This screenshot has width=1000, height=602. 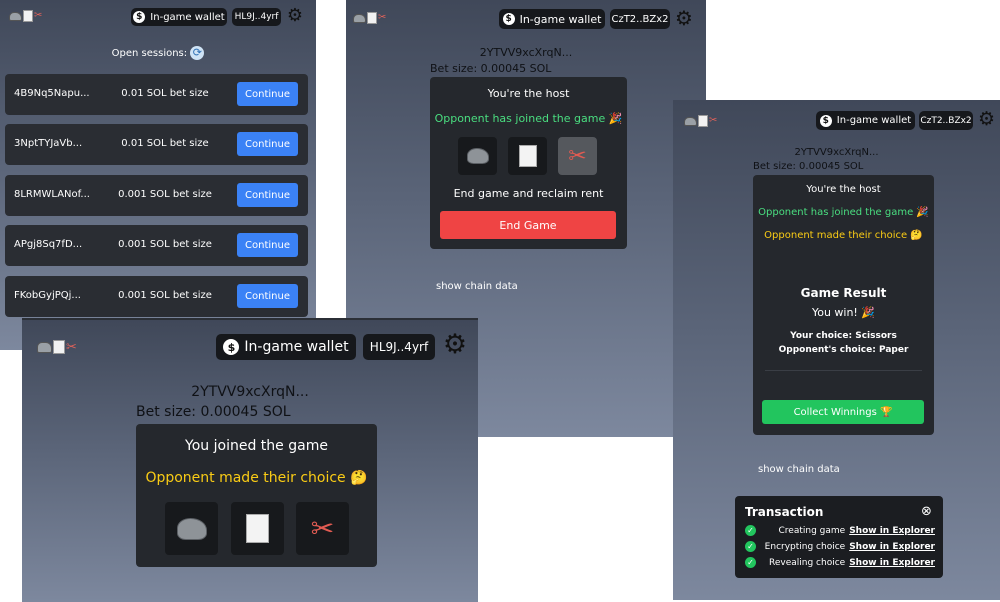 What do you see at coordinates (840, 562) in the screenshot?
I see `transaction-step: ✓ Revealing choice Show in Explorer` at bounding box center [840, 562].